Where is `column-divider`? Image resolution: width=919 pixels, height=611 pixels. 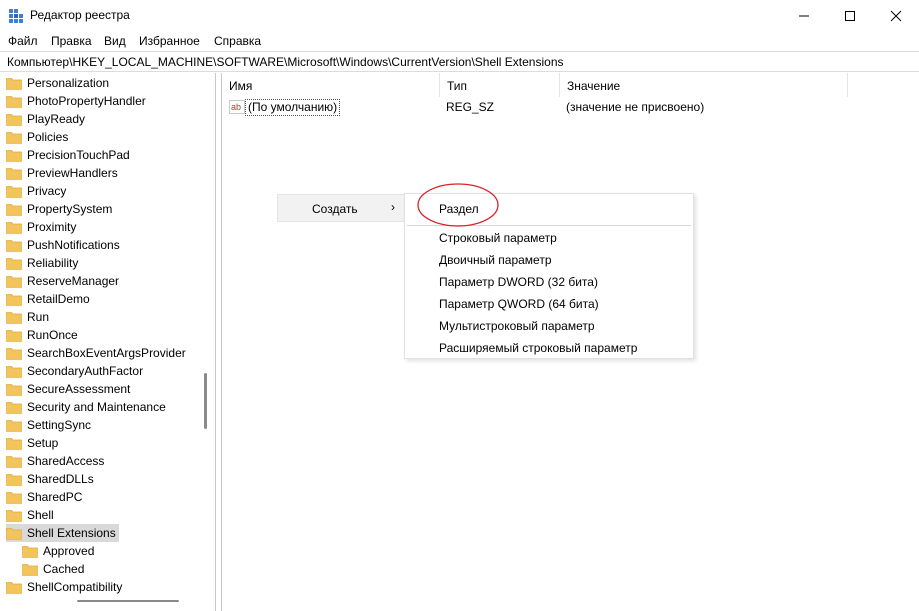
column-divider is located at coordinates (847, 85).